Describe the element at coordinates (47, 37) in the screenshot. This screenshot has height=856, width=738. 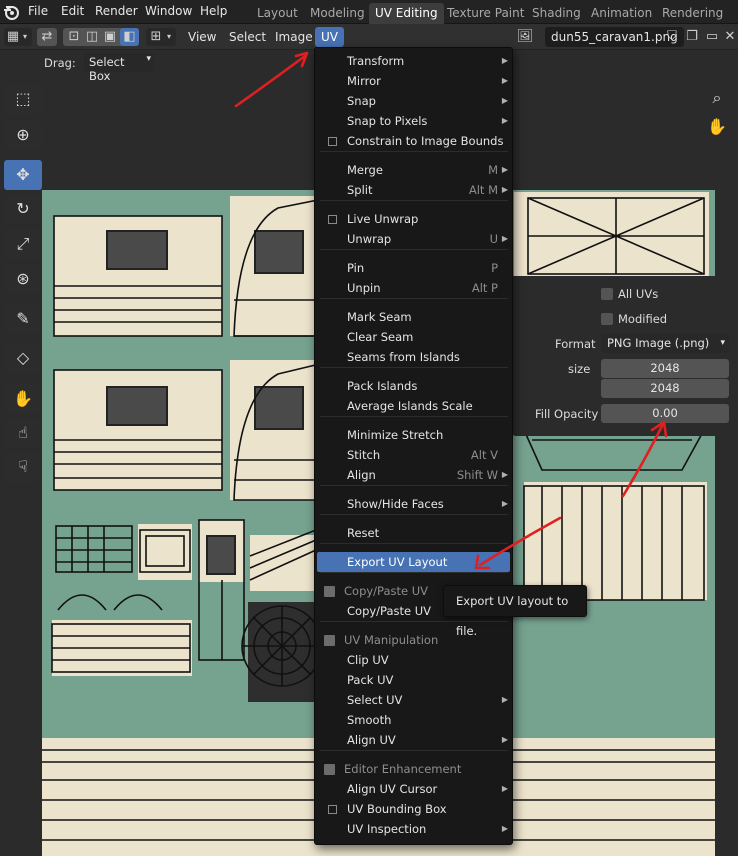
I see `sync-selection-button: ⇄` at that location.